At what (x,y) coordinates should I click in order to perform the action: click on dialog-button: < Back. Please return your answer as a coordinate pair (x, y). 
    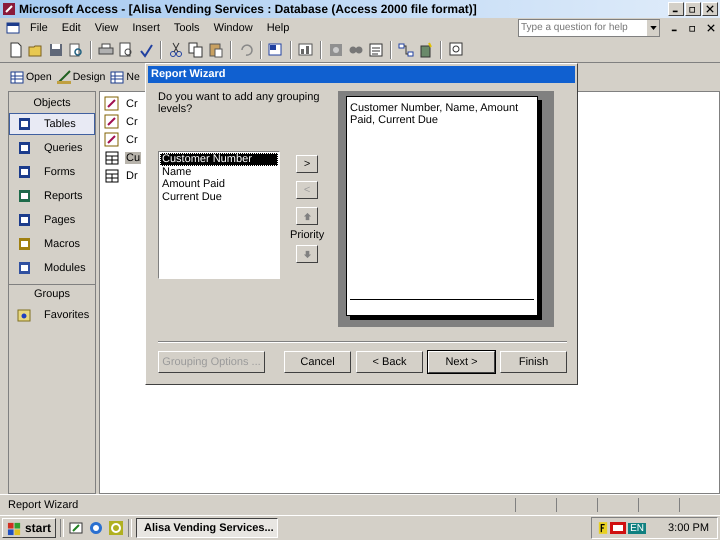
    Looking at the image, I should click on (390, 362).